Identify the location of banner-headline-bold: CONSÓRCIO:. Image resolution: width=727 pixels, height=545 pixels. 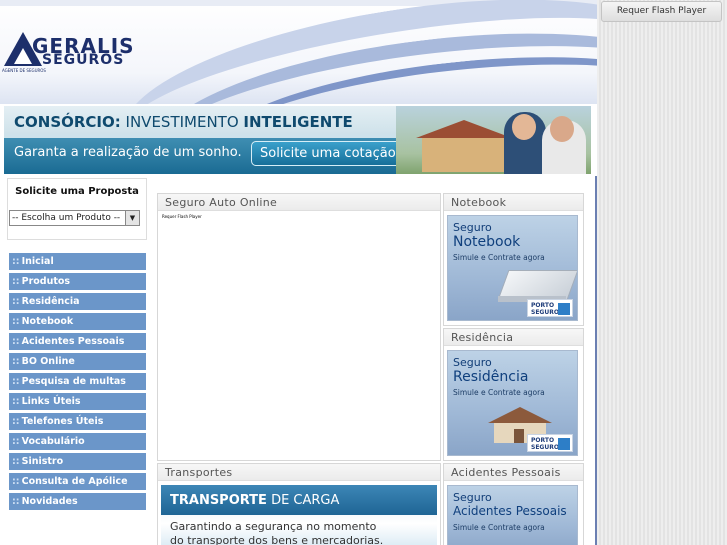
(67, 122).